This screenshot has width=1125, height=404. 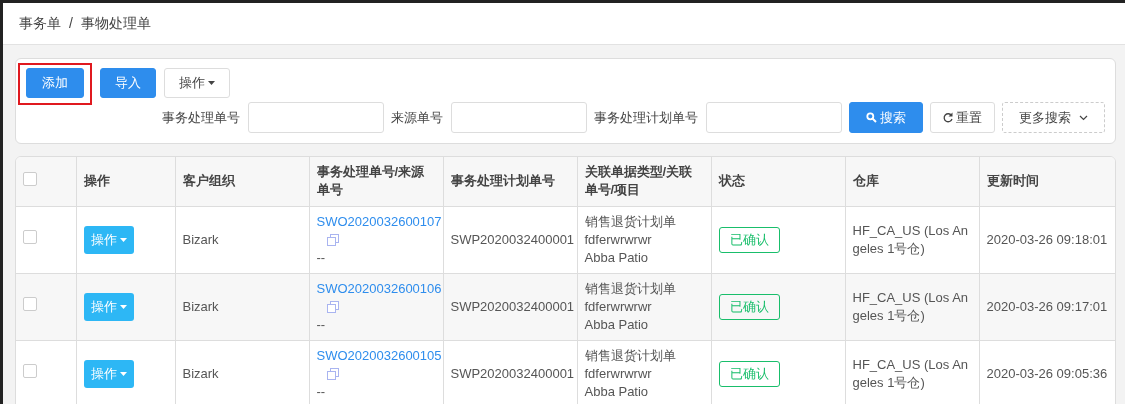 I want to click on order-link: SWO2020032600107, so click(x=379, y=221).